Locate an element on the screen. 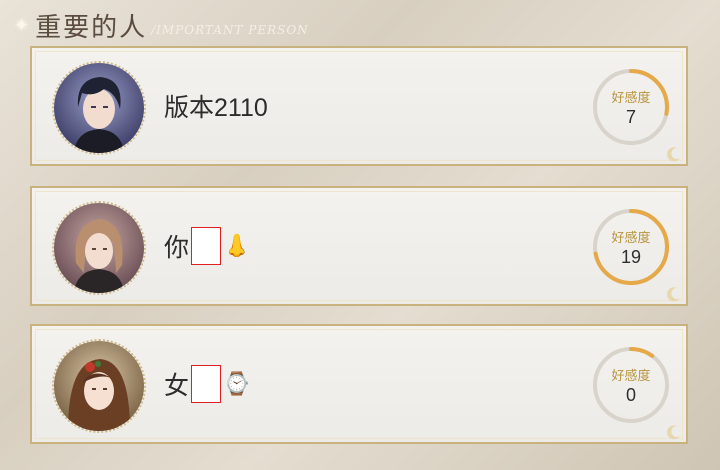 The width and height of the screenshot is (720, 470). affinity-value: 7 is located at coordinates (630, 116).